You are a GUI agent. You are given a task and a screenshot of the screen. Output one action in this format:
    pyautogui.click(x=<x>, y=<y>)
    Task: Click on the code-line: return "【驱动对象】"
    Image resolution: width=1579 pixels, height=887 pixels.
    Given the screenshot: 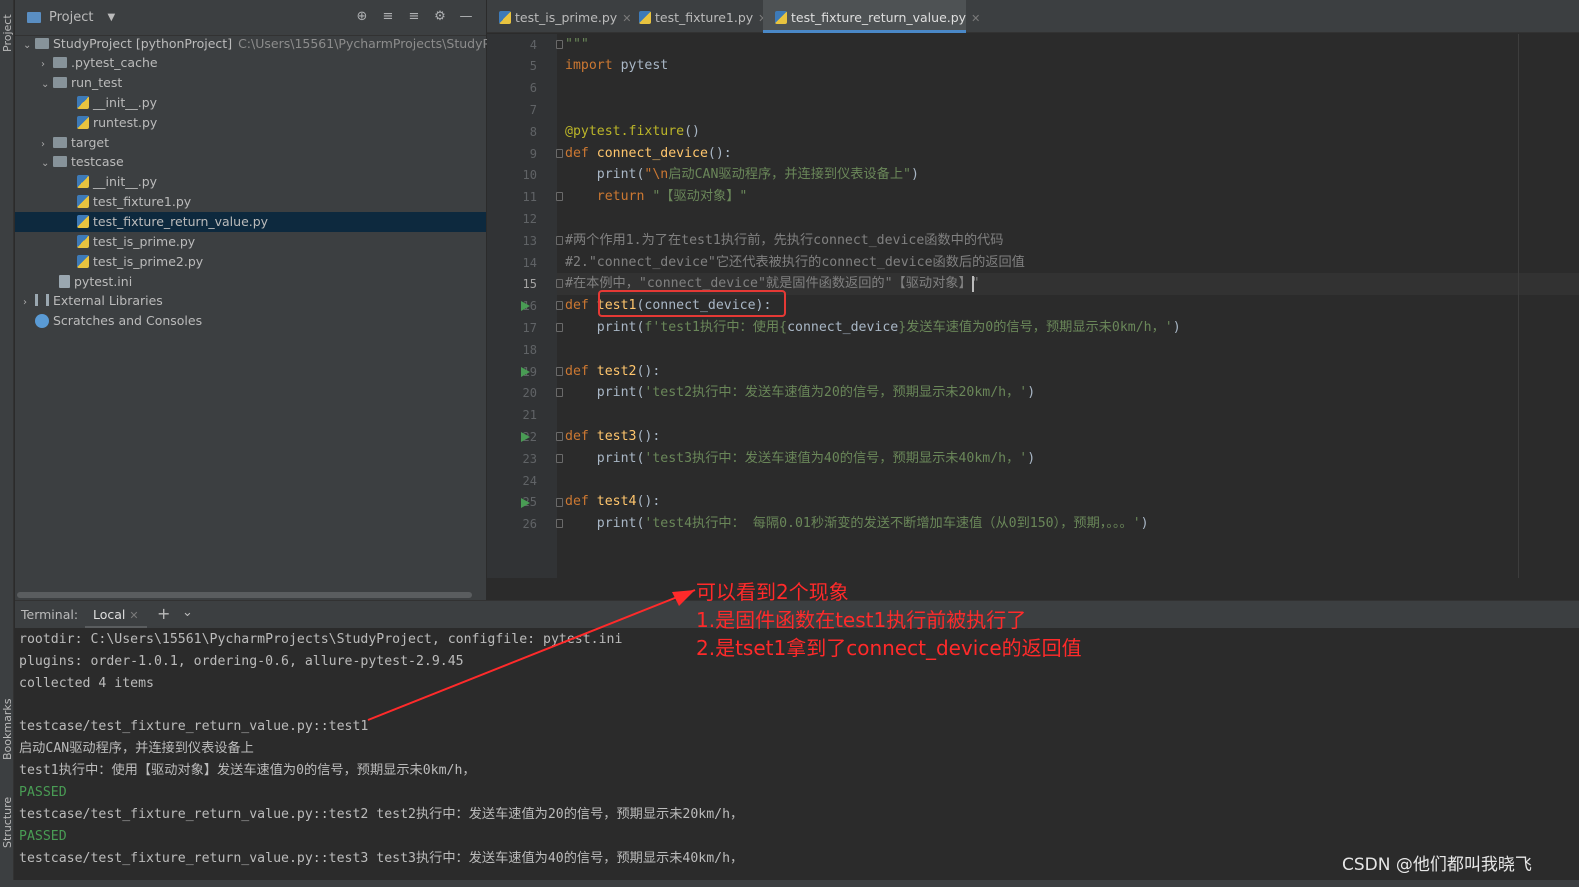 What is the action you would take?
    pyautogui.click(x=656, y=197)
    